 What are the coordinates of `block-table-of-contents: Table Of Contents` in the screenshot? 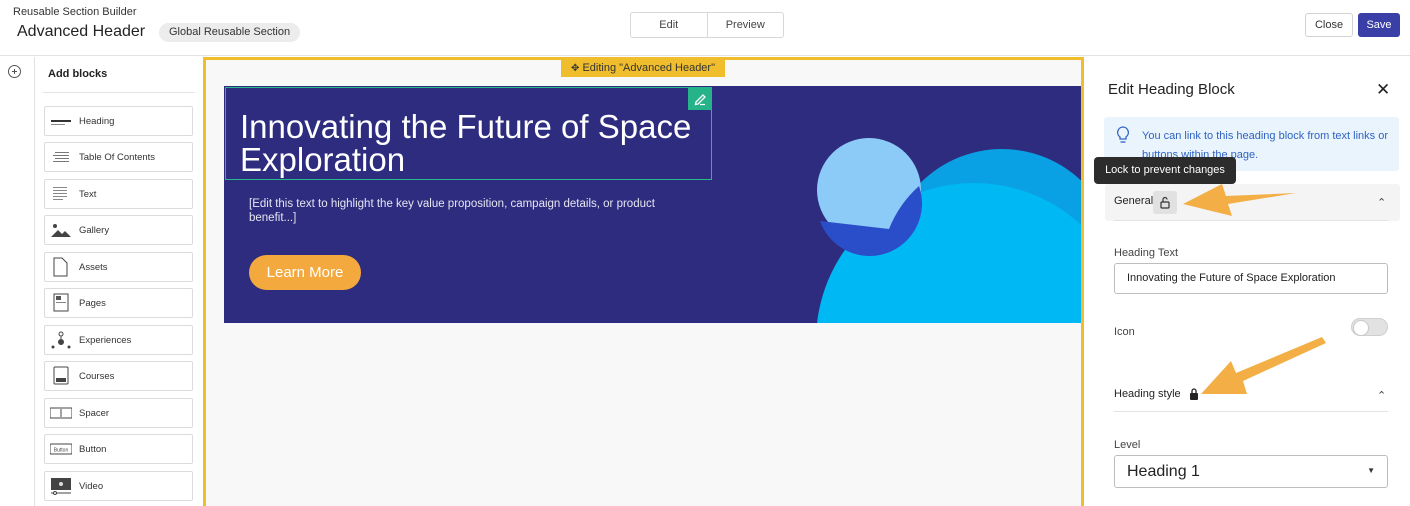 It's located at (118, 157).